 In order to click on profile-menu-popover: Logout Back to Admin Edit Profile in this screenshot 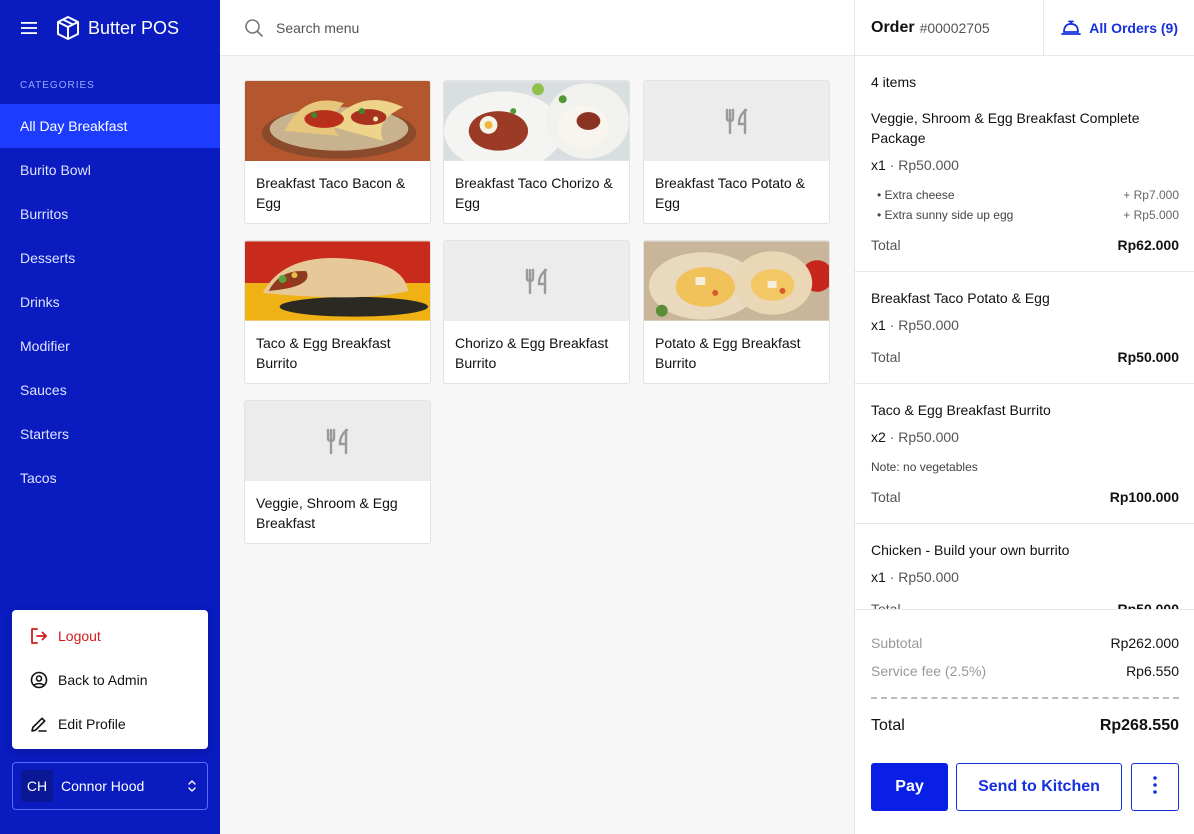, I will do `click(110, 679)`.